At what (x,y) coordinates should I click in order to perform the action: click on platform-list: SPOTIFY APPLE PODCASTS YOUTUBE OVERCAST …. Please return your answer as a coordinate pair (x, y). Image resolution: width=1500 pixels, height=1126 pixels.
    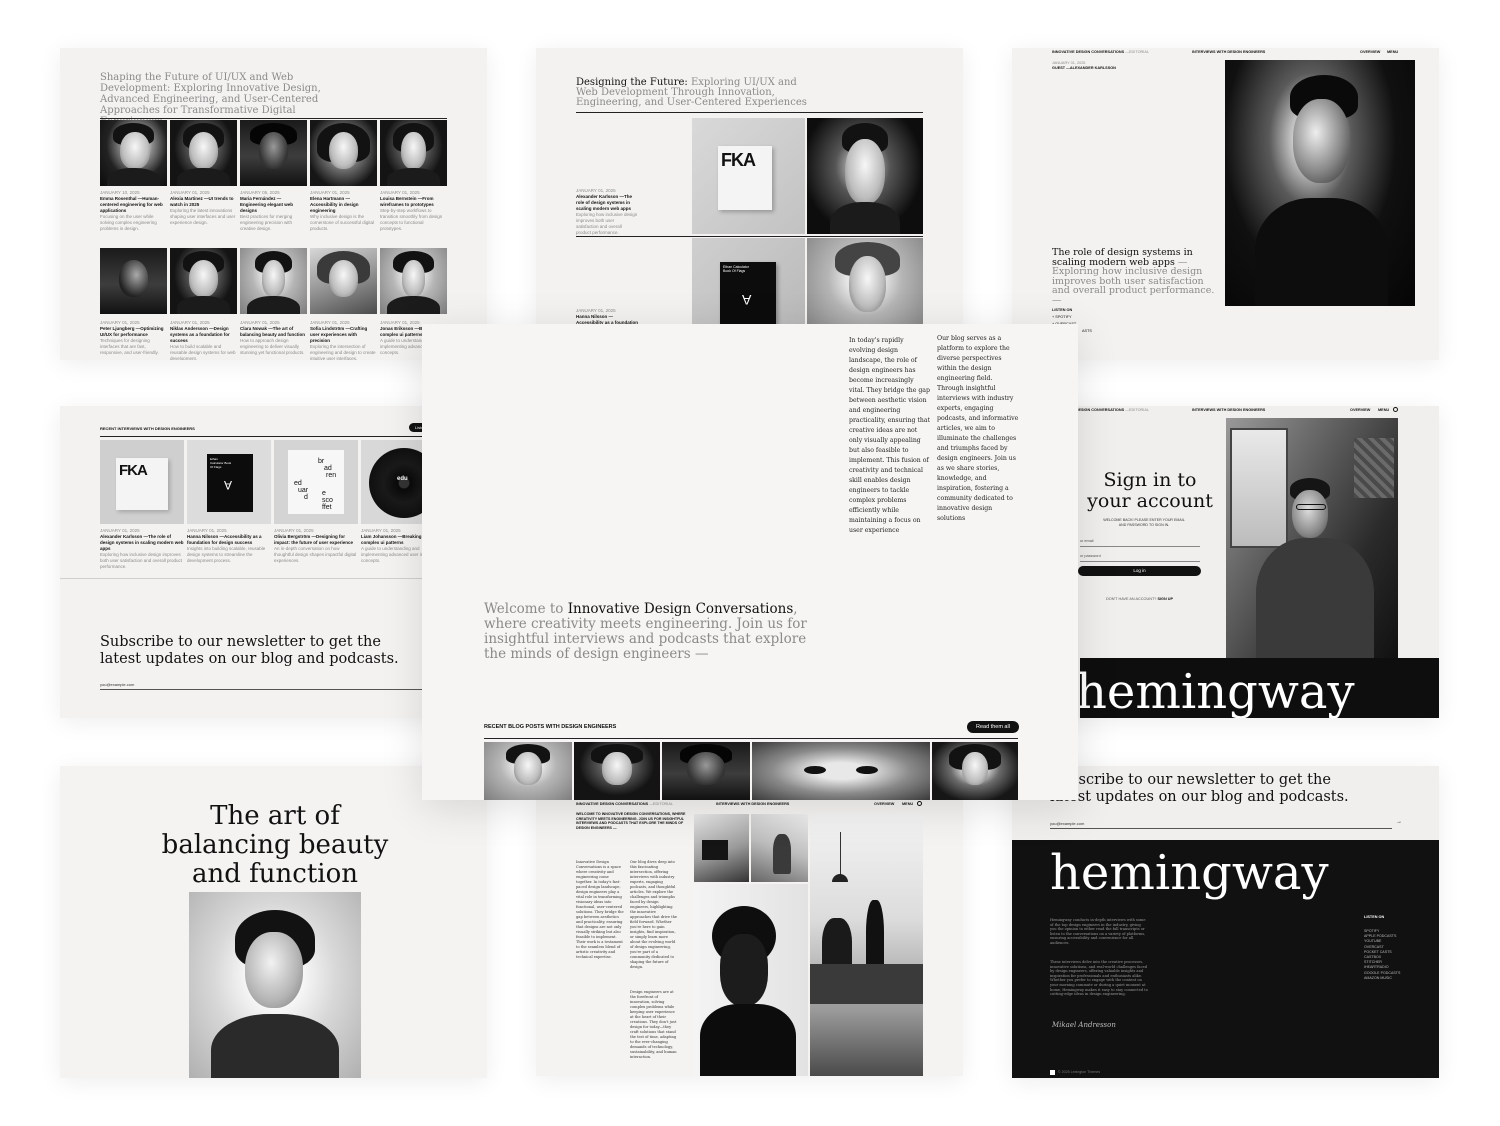
    Looking at the image, I should click on (1382, 955).